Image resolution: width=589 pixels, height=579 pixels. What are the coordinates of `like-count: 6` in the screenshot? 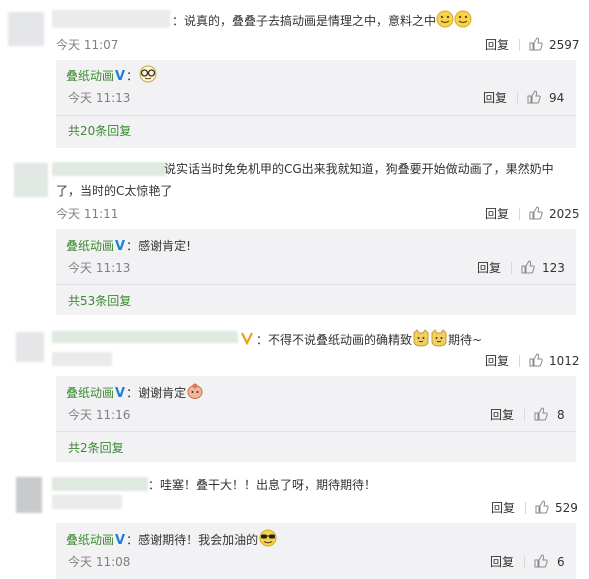 It's located at (561, 562).